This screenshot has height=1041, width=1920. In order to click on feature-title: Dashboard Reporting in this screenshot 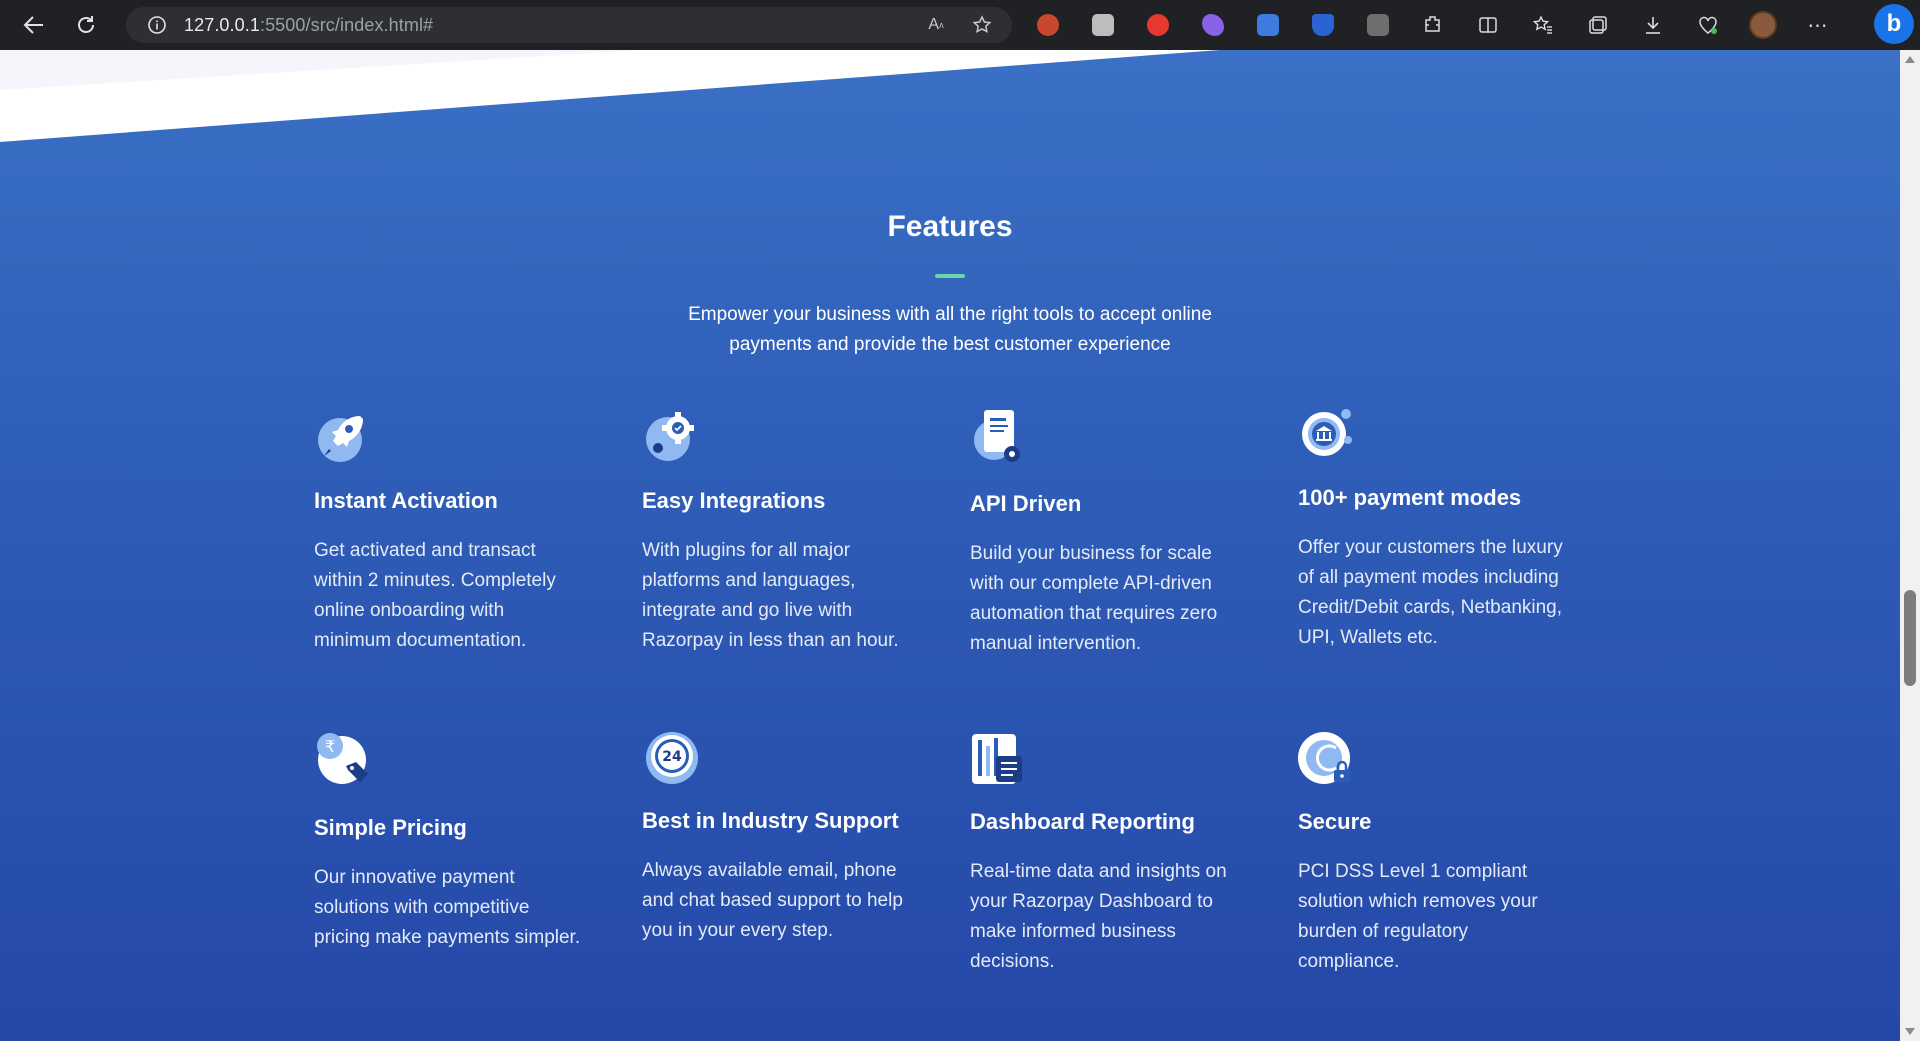, I will do `click(1082, 821)`.